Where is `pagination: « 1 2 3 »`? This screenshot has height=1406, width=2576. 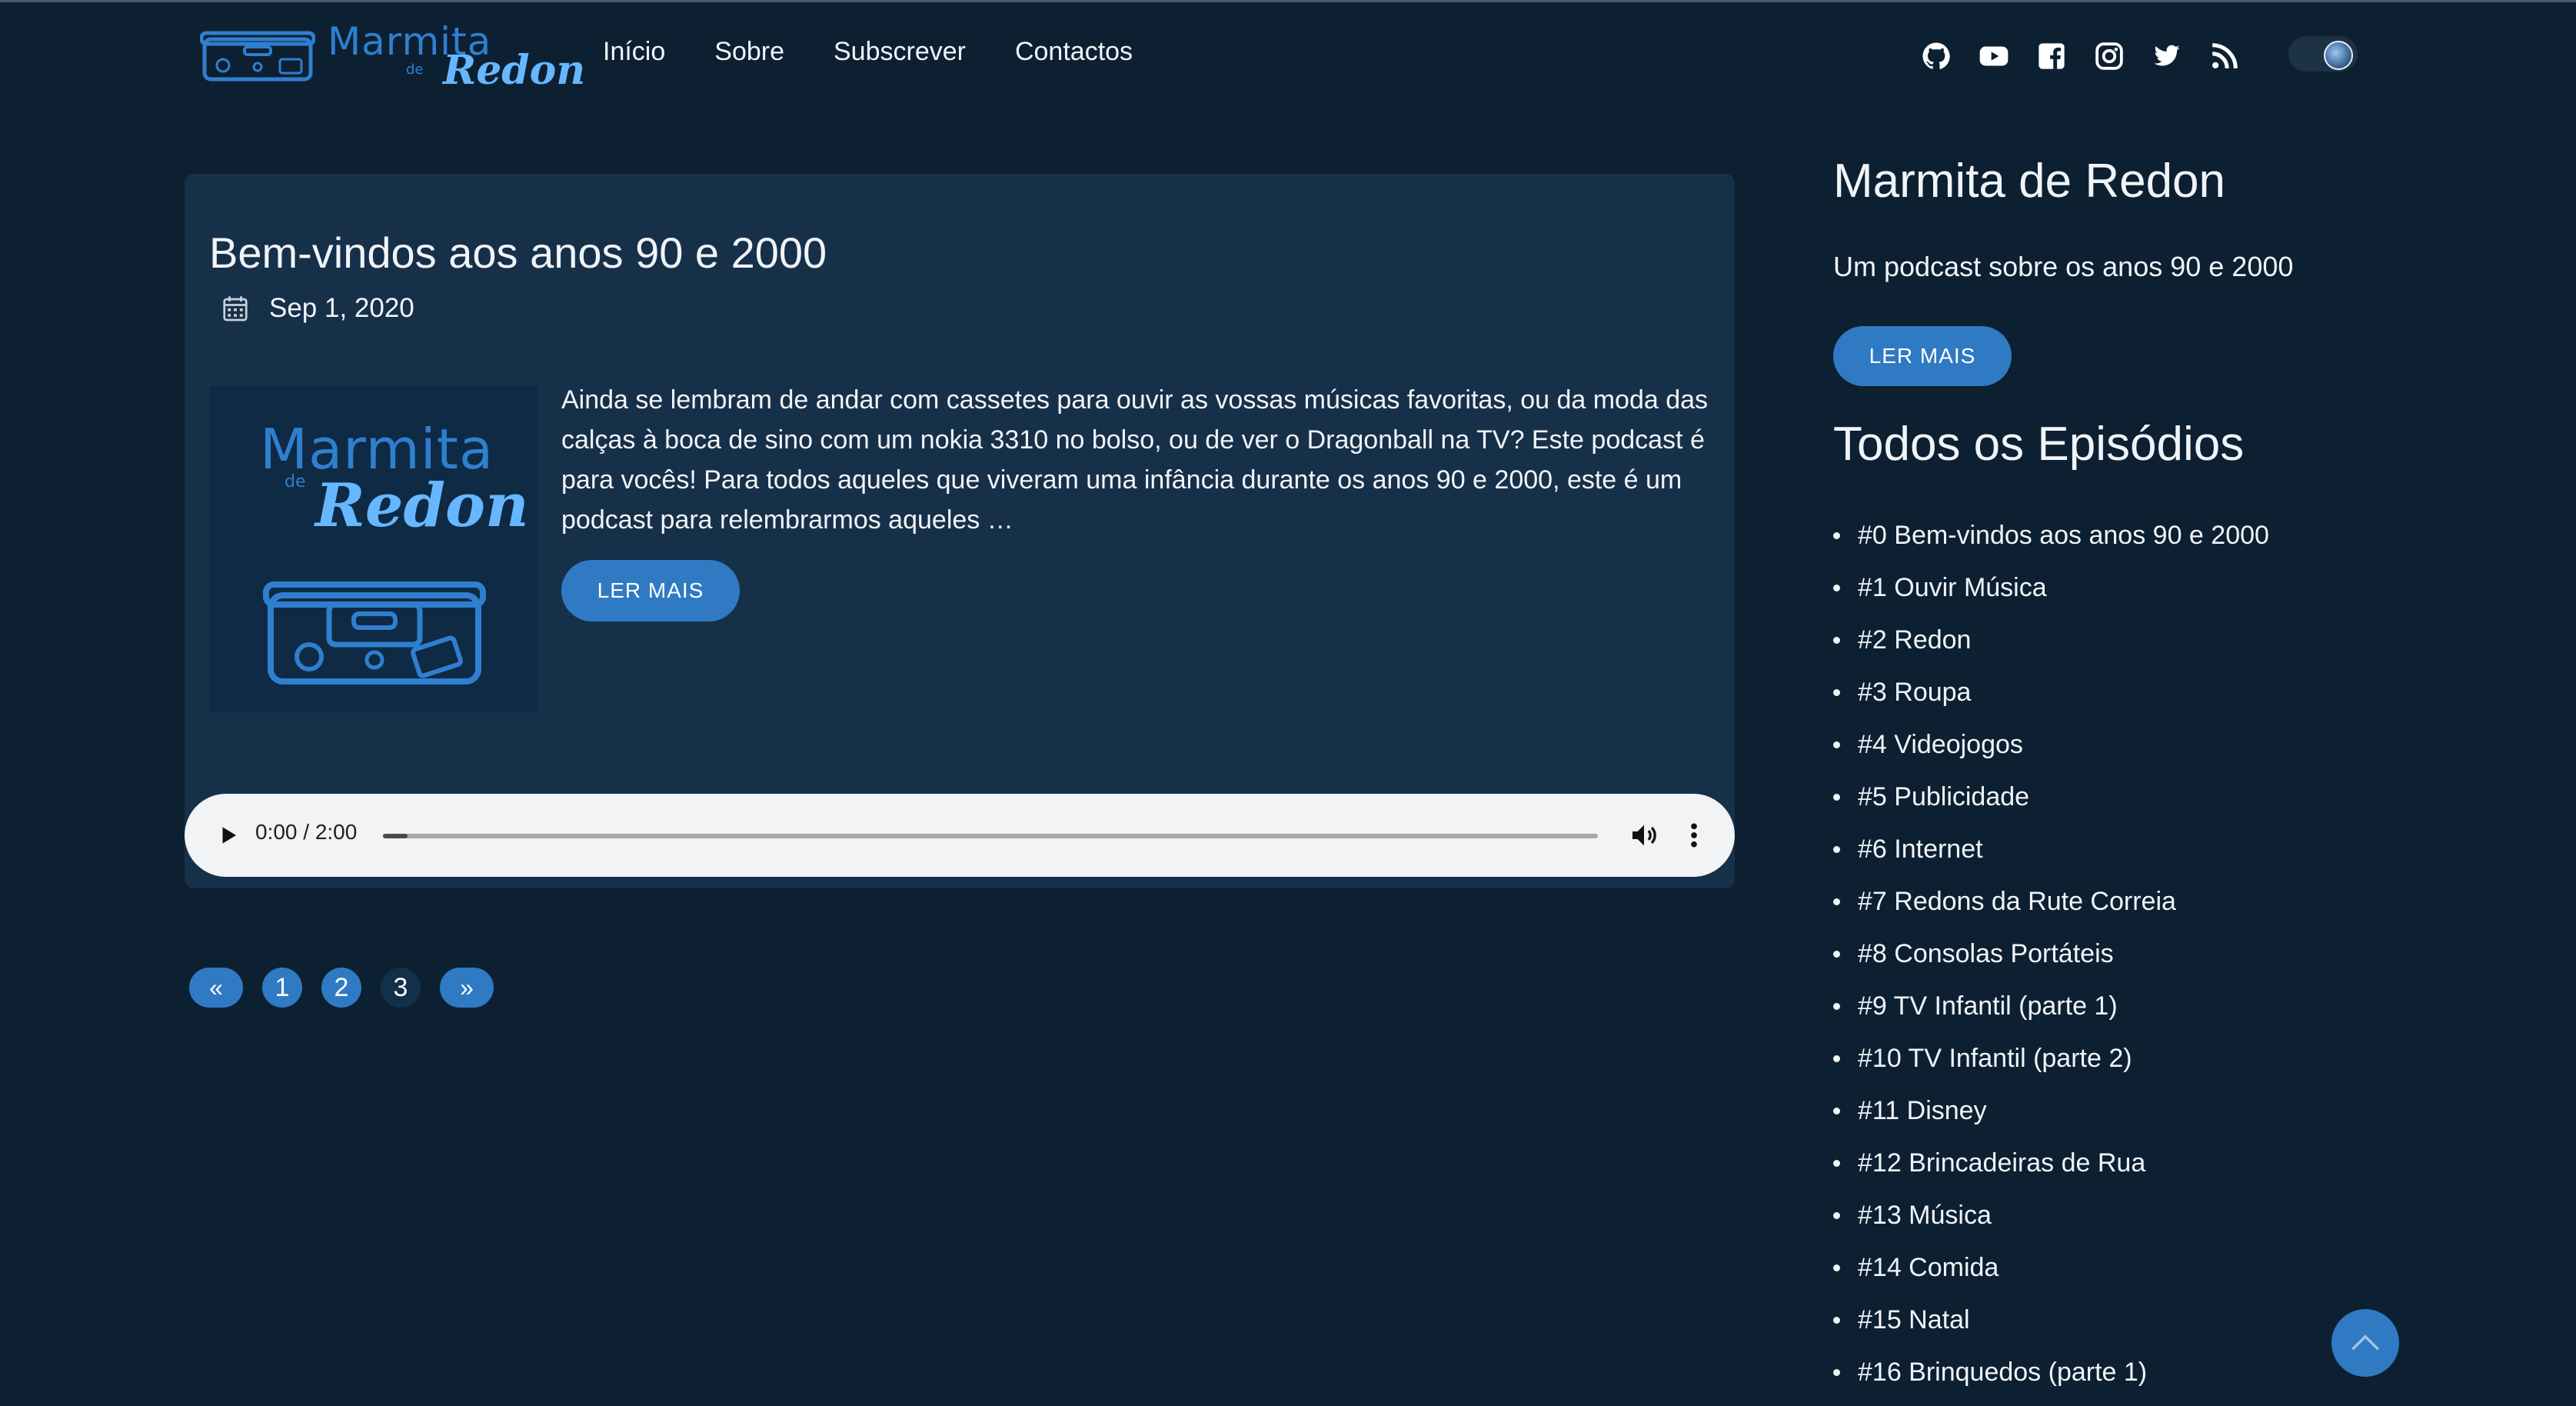
pagination: « 1 2 3 » is located at coordinates (351, 988).